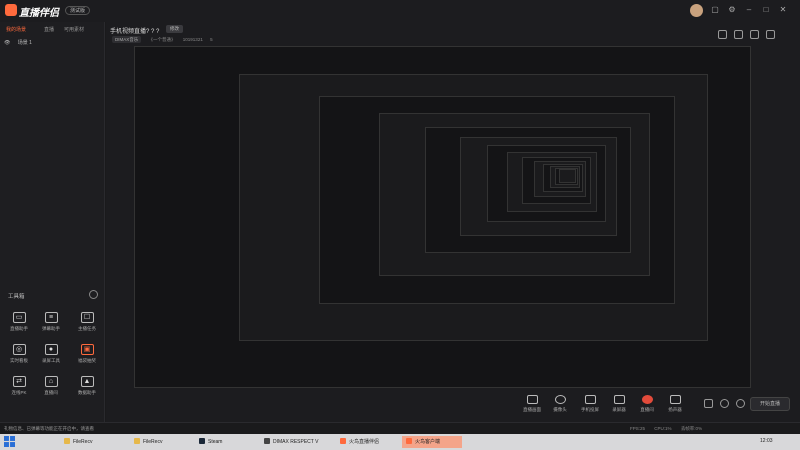 The width and height of the screenshot is (800, 450). Describe the element at coordinates (215, 442) in the screenshot. I see `taskbar-app-label: Steam` at that location.